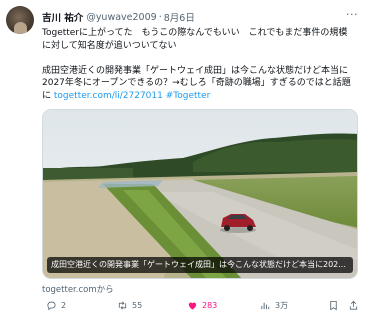  I want to click on bookmark-icon, so click(333, 305).